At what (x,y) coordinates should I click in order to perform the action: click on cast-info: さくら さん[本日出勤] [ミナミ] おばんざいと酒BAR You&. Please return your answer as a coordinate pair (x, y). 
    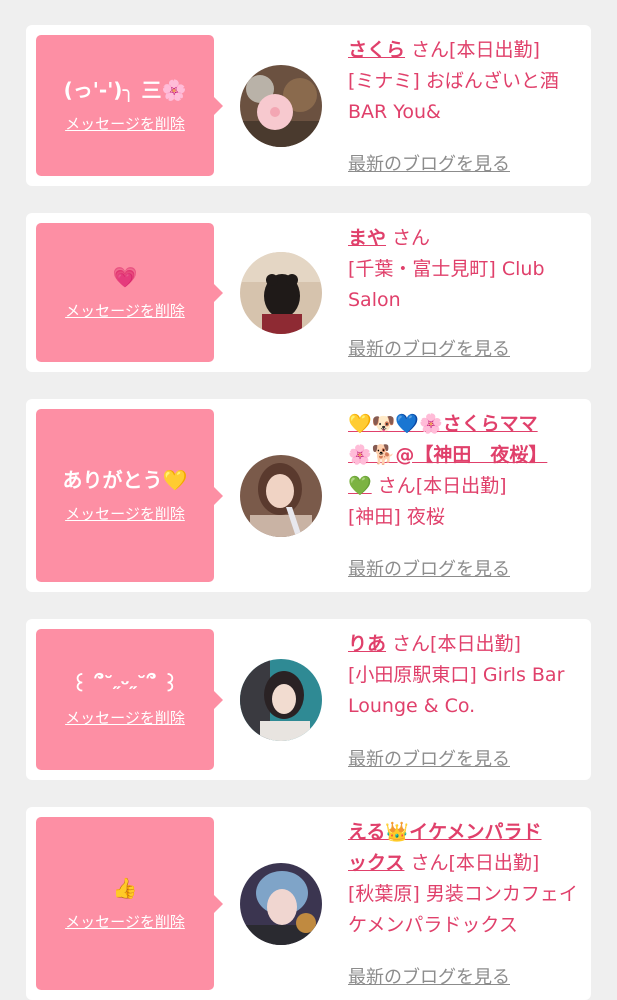
    Looking at the image, I should click on (466, 81).